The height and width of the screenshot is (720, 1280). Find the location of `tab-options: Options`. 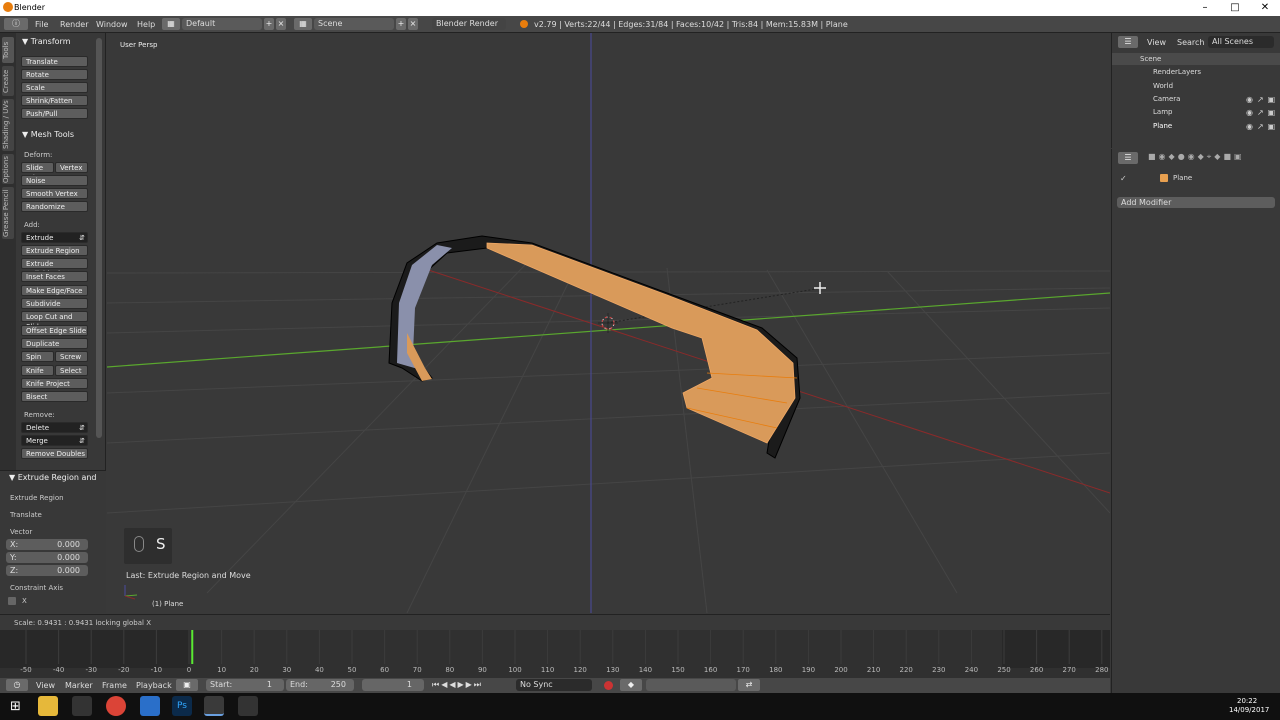

tab-options: Options is located at coordinates (8, 169).